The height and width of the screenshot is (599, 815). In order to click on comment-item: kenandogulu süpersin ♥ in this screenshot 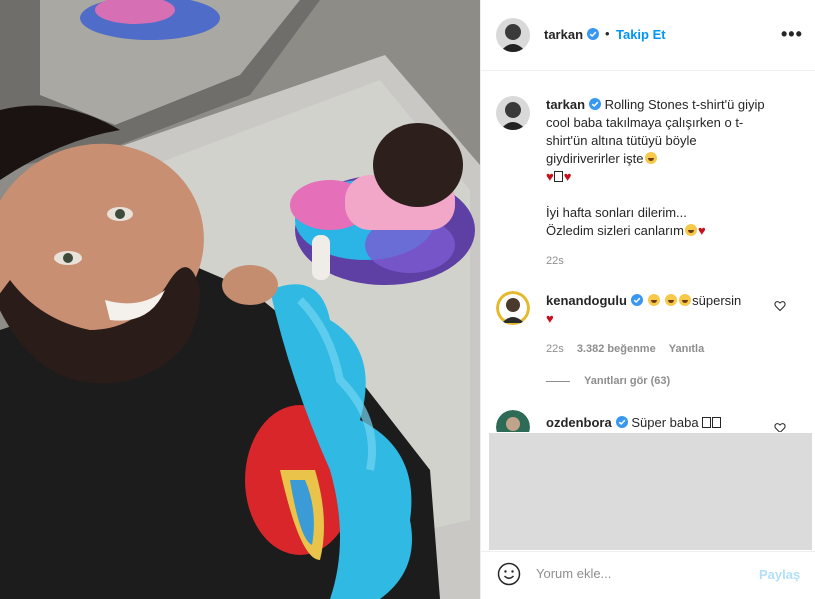, I will do `click(662, 310)`.